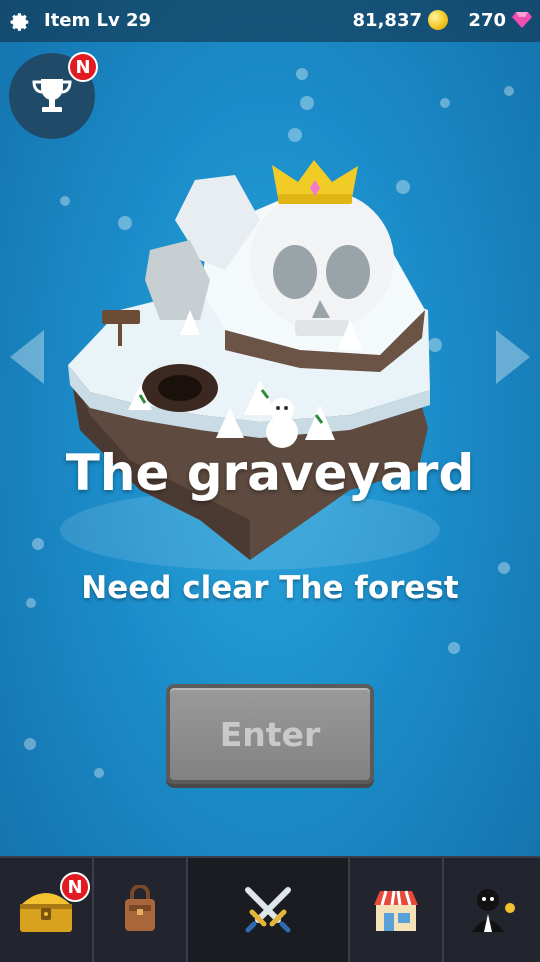  Describe the element at coordinates (487, 20) in the screenshot. I see `gem-amount: 270` at that location.